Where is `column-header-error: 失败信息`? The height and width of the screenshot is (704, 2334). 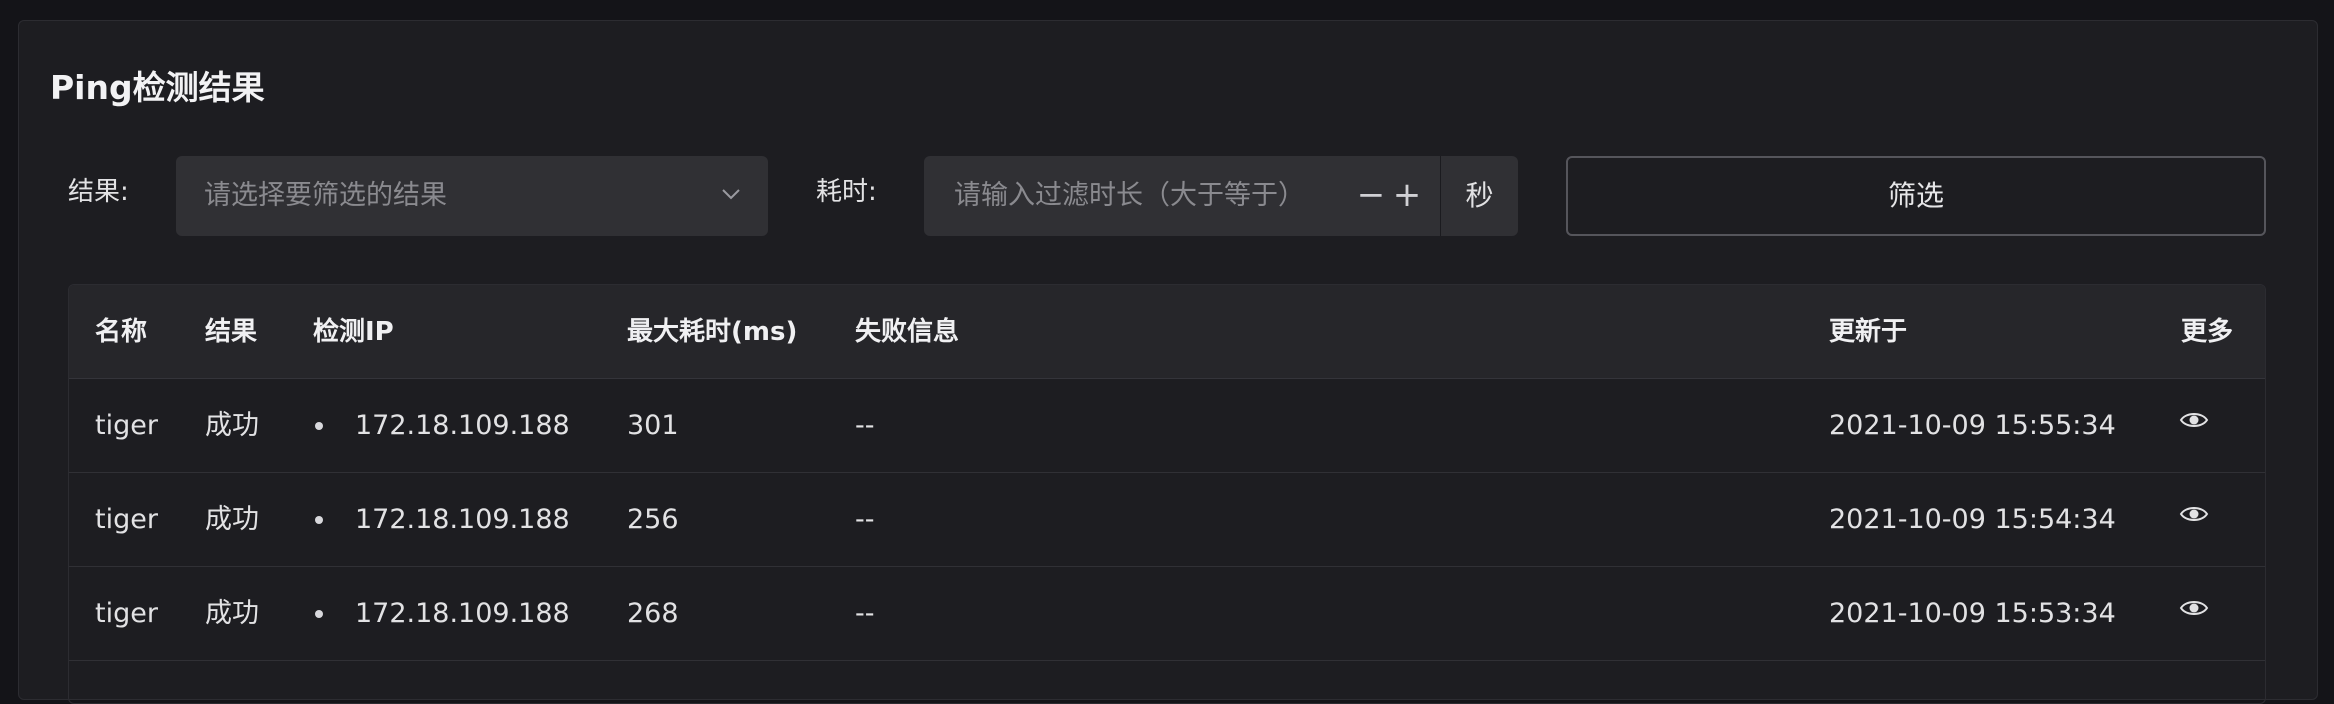
column-header-error: 失败信息 is located at coordinates (907, 332).